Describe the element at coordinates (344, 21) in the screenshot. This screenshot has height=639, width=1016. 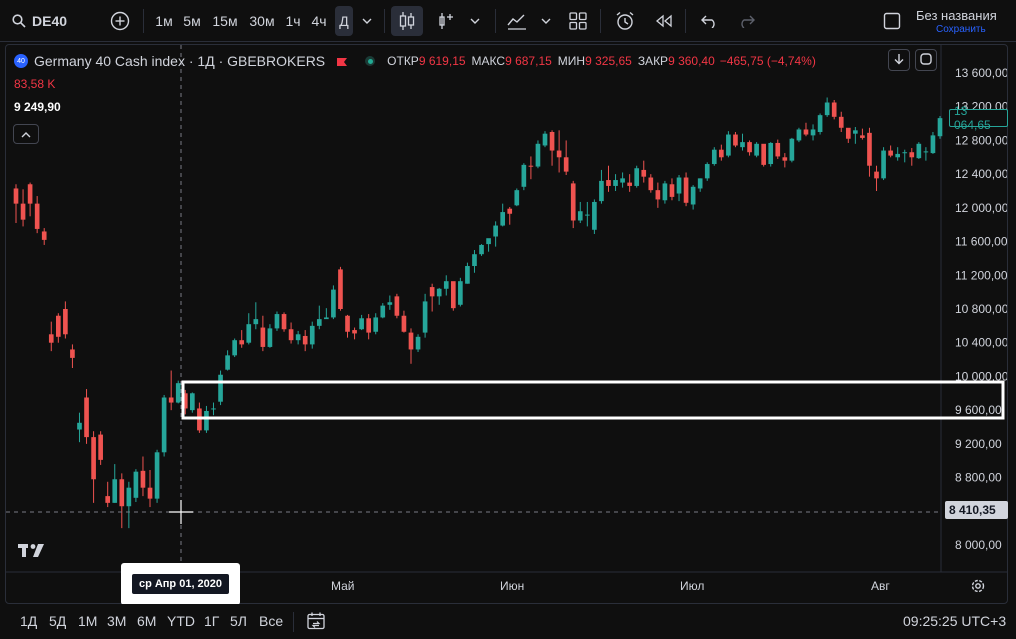
I see `interval-1d: Д` at that location.